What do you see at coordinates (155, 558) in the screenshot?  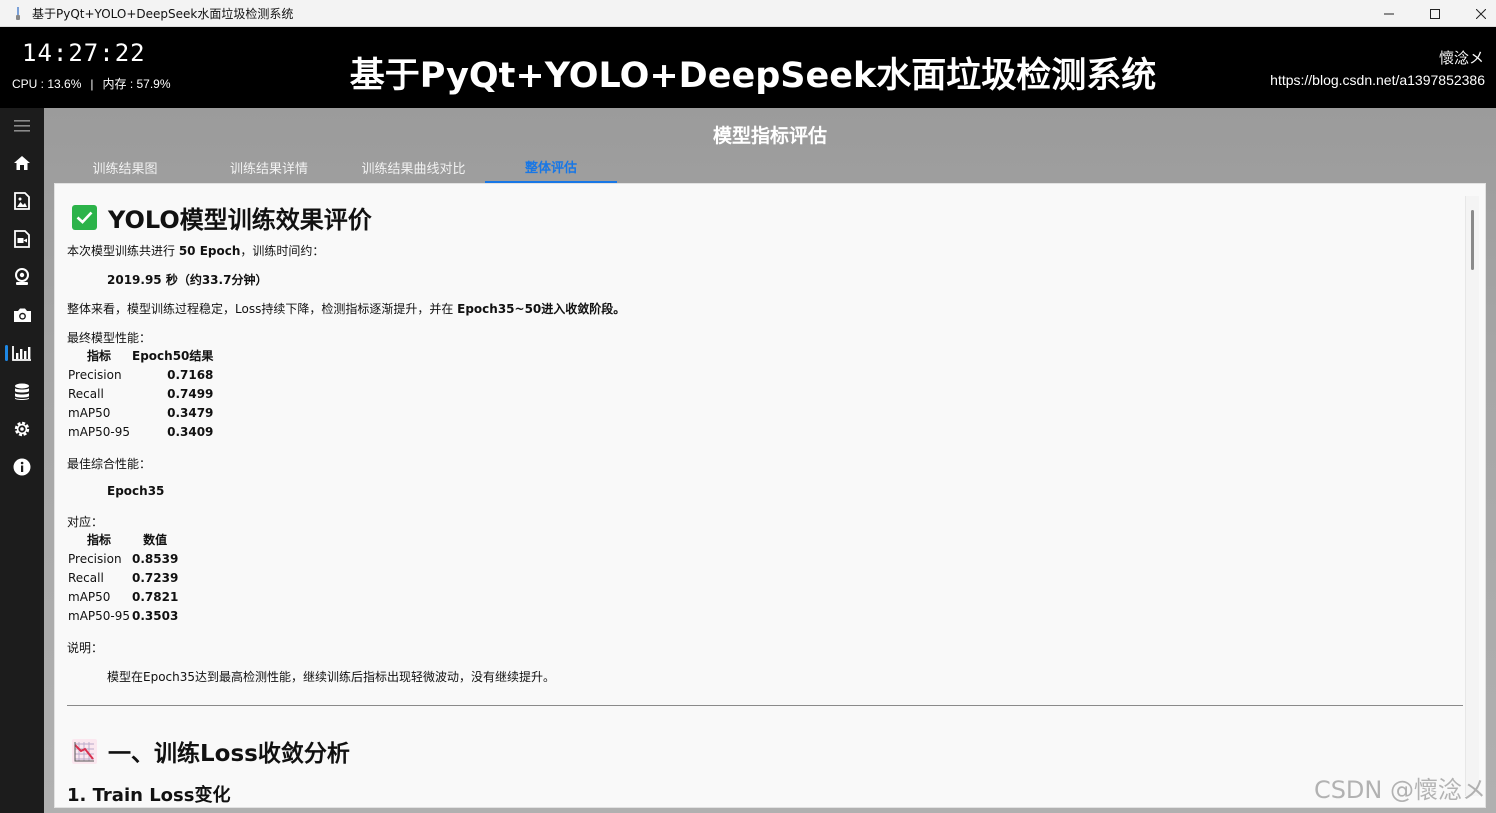 I see `metric-value: 0.8539` at bounding box center [155, 558].